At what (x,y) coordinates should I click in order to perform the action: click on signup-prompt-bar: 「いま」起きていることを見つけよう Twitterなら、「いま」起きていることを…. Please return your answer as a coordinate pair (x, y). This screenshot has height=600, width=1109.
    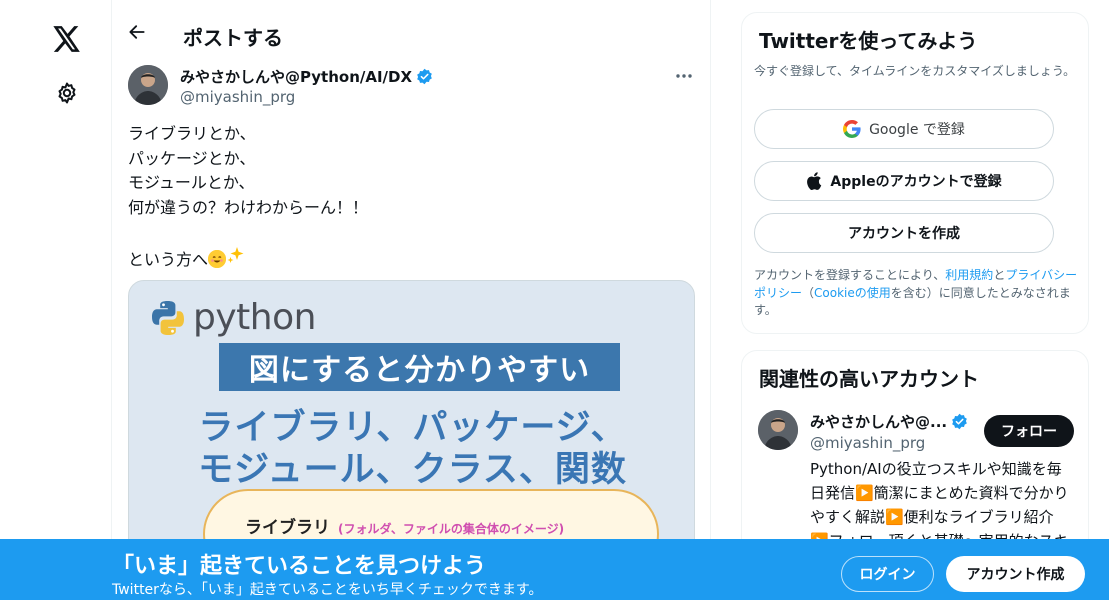
    Looking at the image, I should click on (554, 569).